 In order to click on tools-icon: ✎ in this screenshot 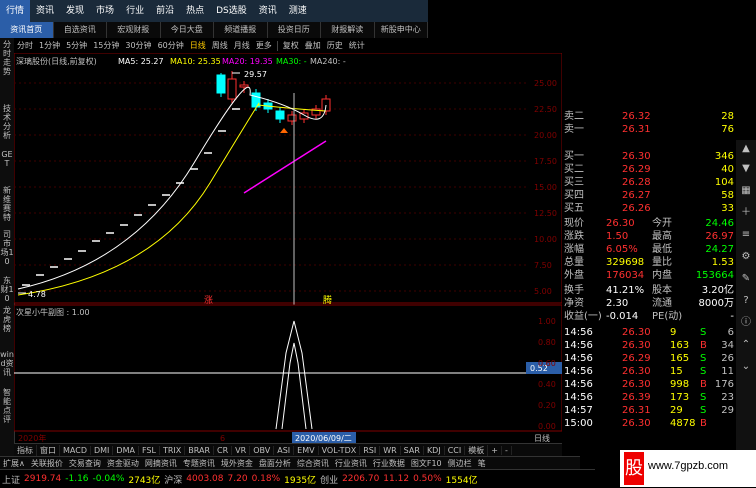, I will do `click(746, 279)`.